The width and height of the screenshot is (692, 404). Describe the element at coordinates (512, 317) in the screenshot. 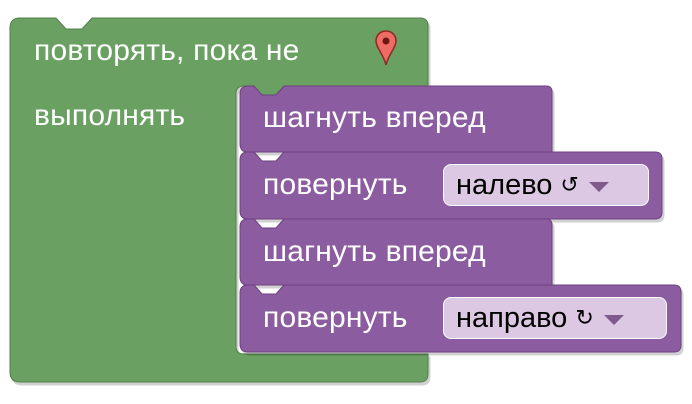

I see `dropdown-value-2: направо` at that location.